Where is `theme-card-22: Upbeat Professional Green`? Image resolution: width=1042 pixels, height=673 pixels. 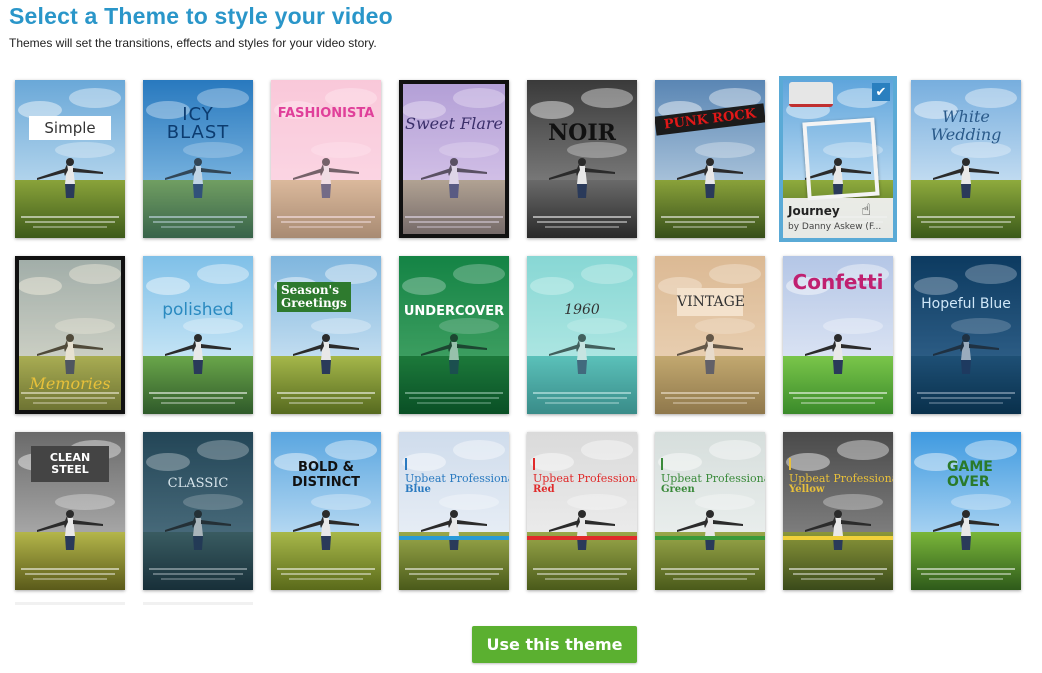 theme-card-22: Upbeat Professional Green is located at coordinates (710, 511).